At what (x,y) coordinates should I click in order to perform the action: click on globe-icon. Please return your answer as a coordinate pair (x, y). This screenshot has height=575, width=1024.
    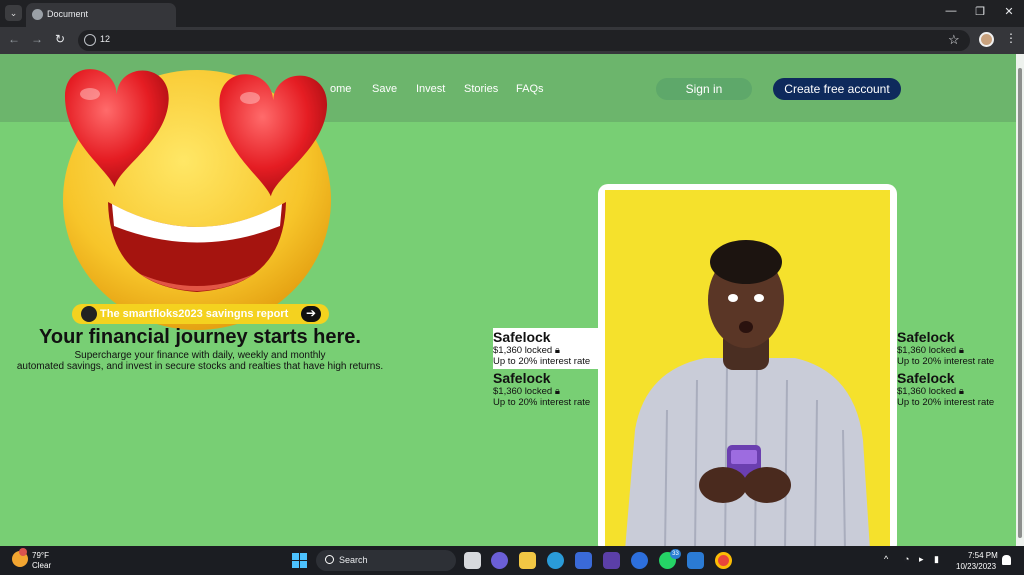
    Looking at the image, I should click on (37, 14).